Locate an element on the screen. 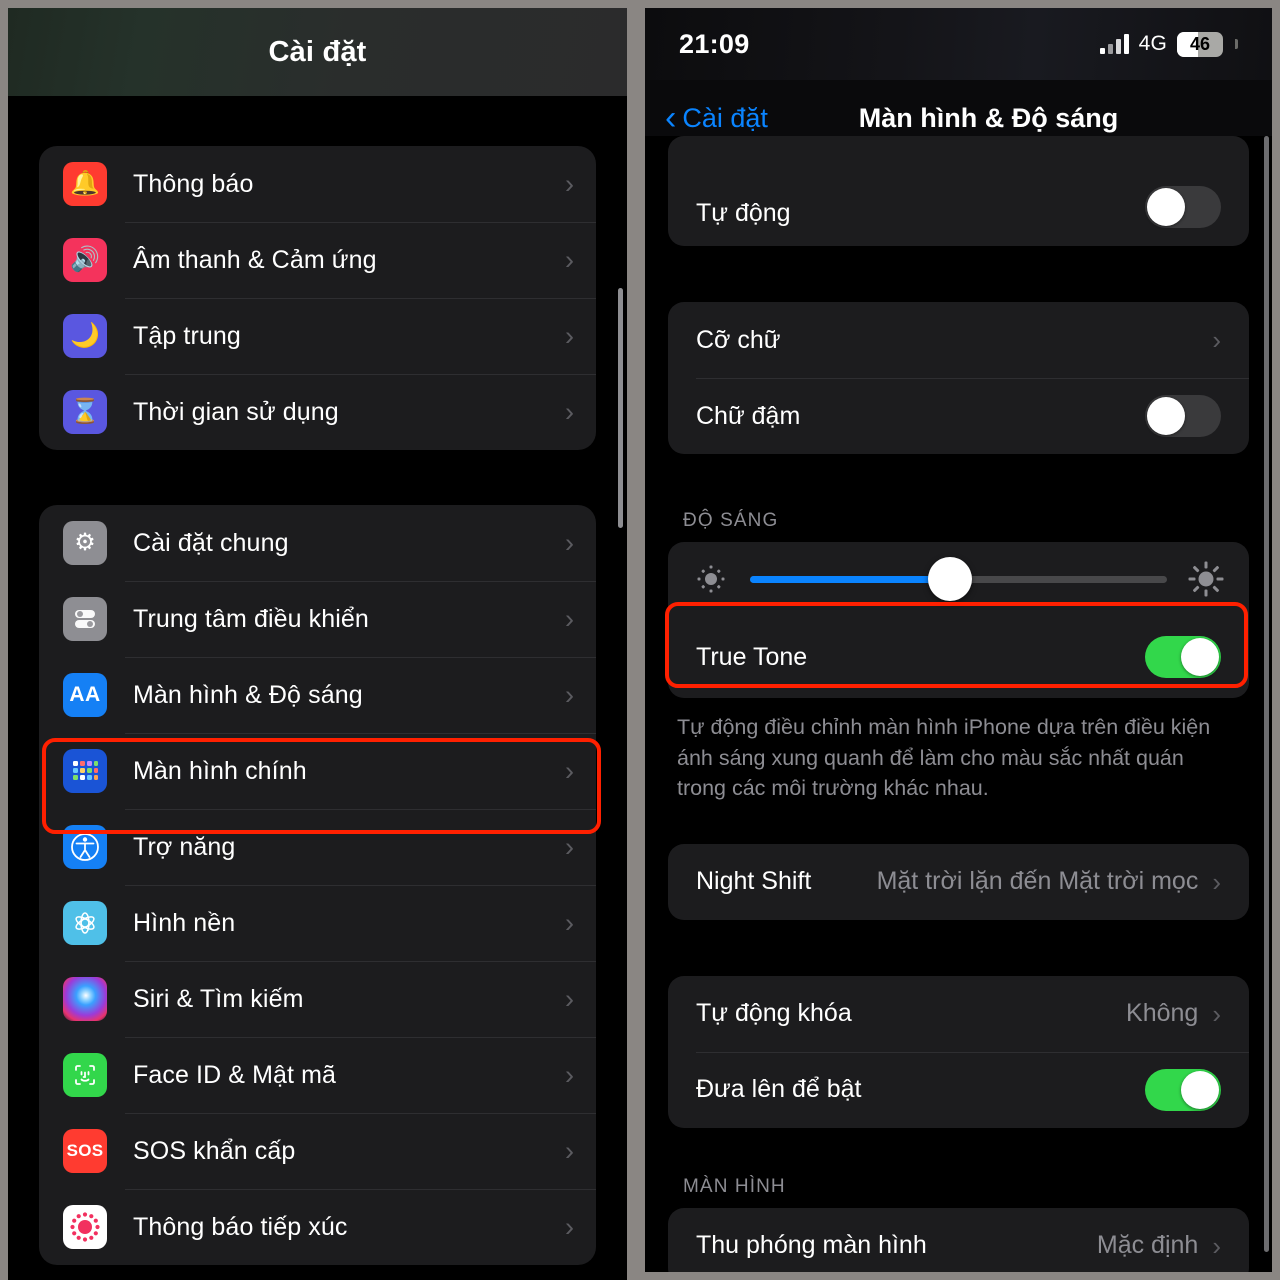 This screenshot has width=1280, height=1280. sidebar-item-label: Thông báo is located at coordinates (193, 183).